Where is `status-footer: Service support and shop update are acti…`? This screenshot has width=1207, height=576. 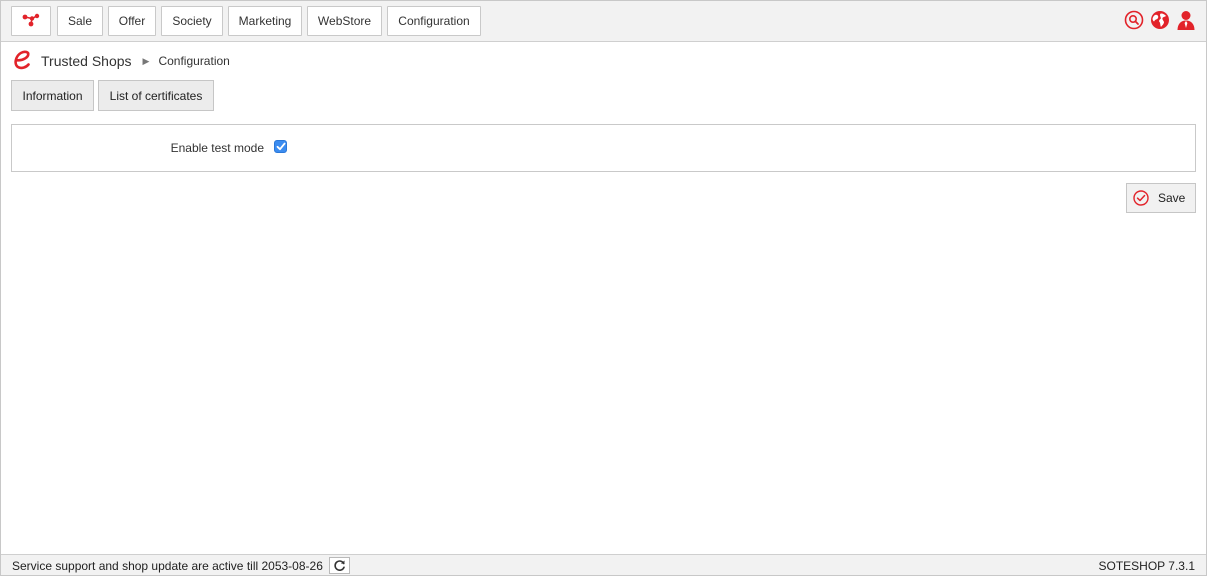
status-footer: Service support and shop update are acti… is located at coordinates (603, 564).